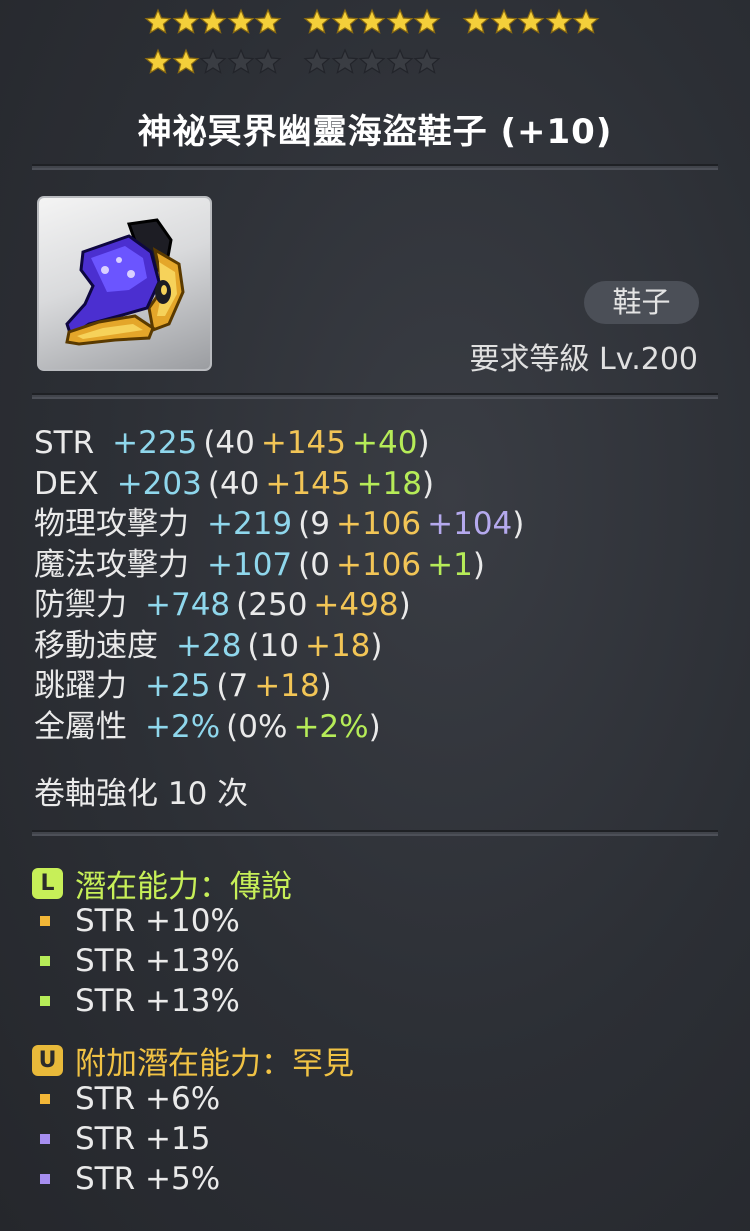 Image resolution: width=750 pixels, height=1231 pixels. What do you see at coordinates (111, 524) in the screenshot?
I see `stat-name: 物理攻擊力` at bounding box center [111, 524].